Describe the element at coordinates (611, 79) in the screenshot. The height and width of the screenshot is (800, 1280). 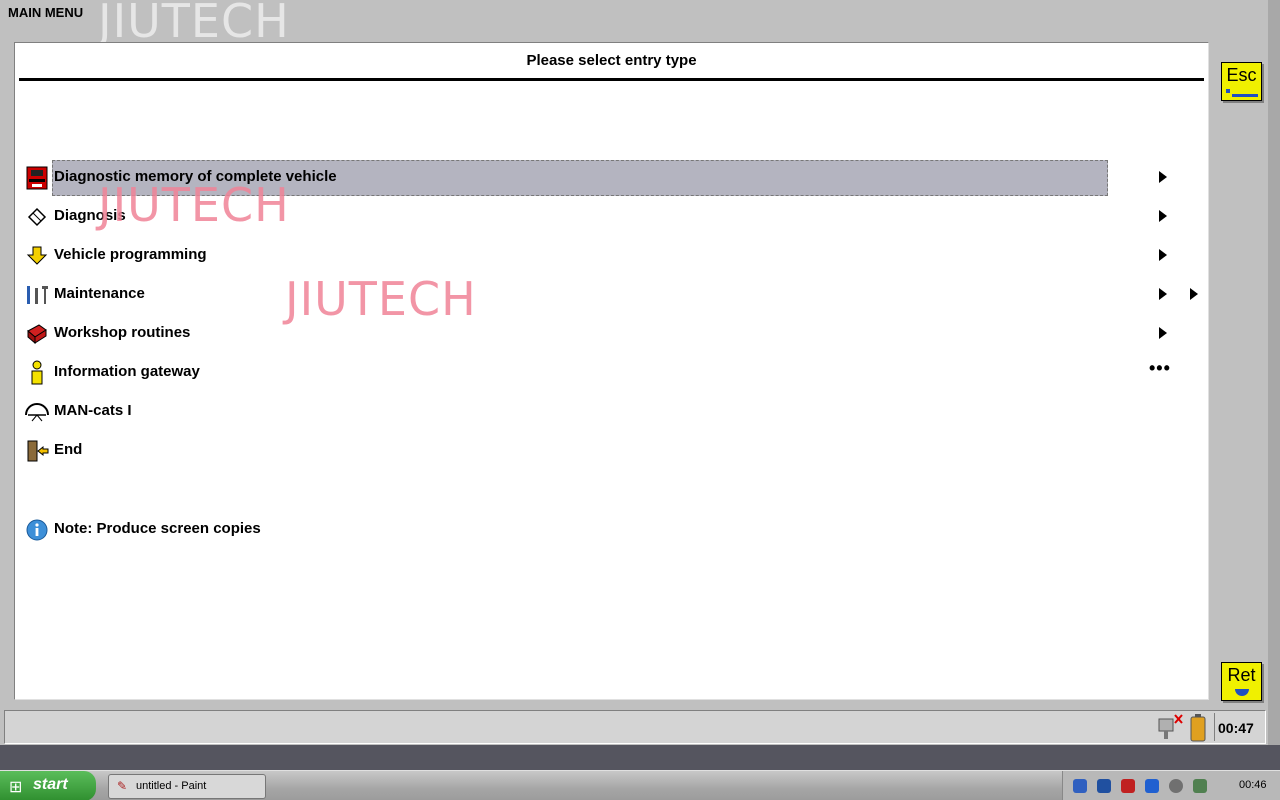
I see `heading-divider` at that location.